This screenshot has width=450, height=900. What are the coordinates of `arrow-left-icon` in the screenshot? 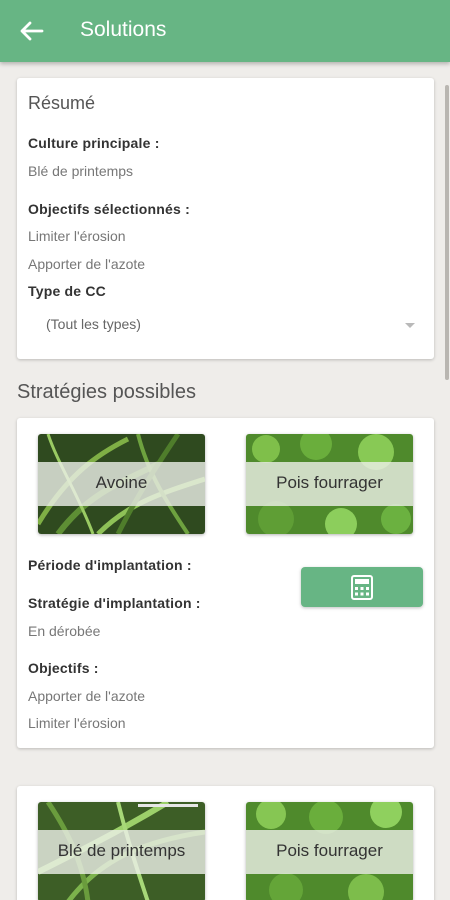 It's located at (32, 31).